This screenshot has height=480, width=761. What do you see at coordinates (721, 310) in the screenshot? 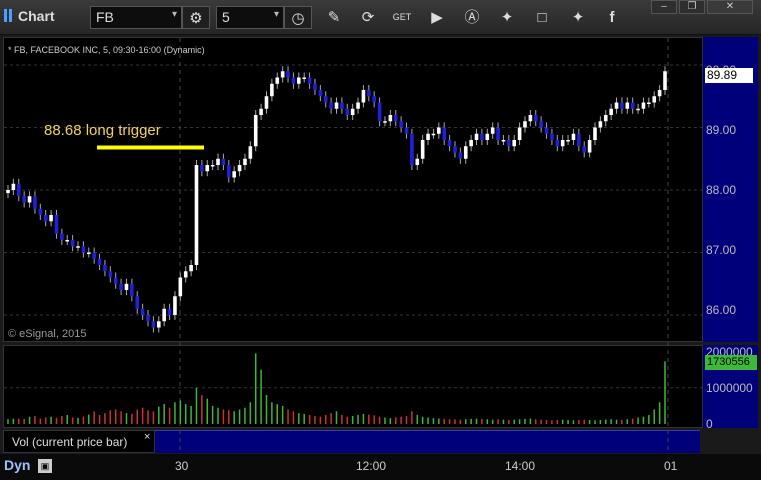
I see `y-tick-label: 86.00` at bounding box center [721, 310].